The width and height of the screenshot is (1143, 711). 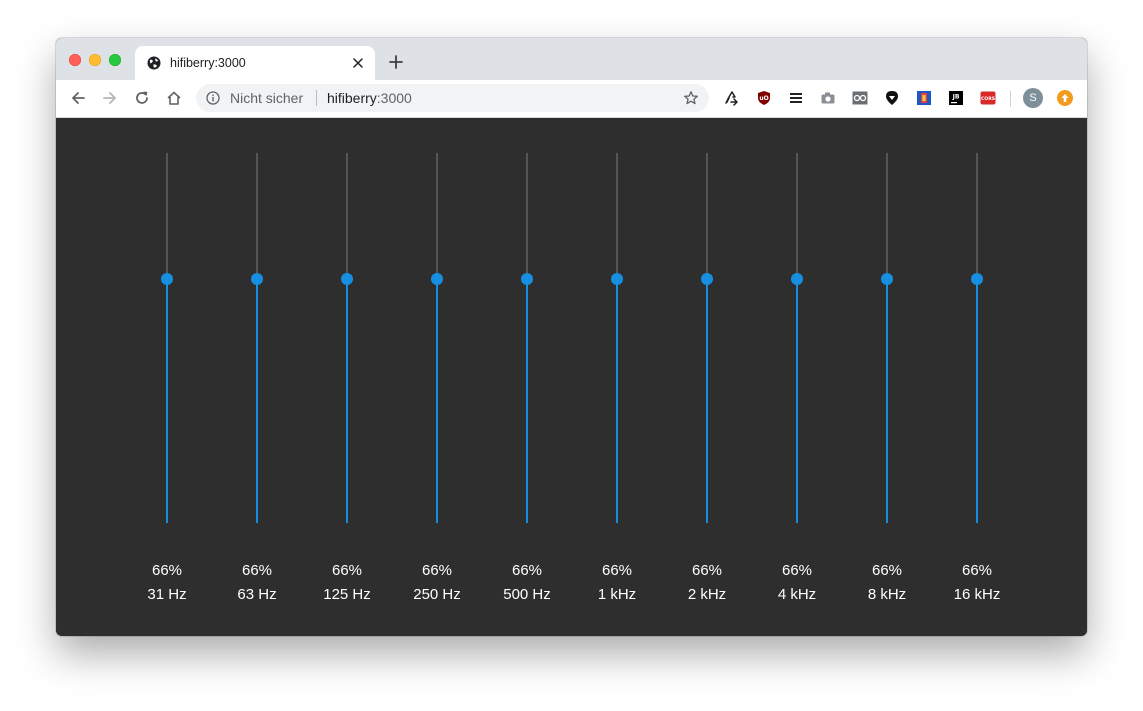 I want to click on band-frequency-label: 2 kHz, so click(x=707, y=594).